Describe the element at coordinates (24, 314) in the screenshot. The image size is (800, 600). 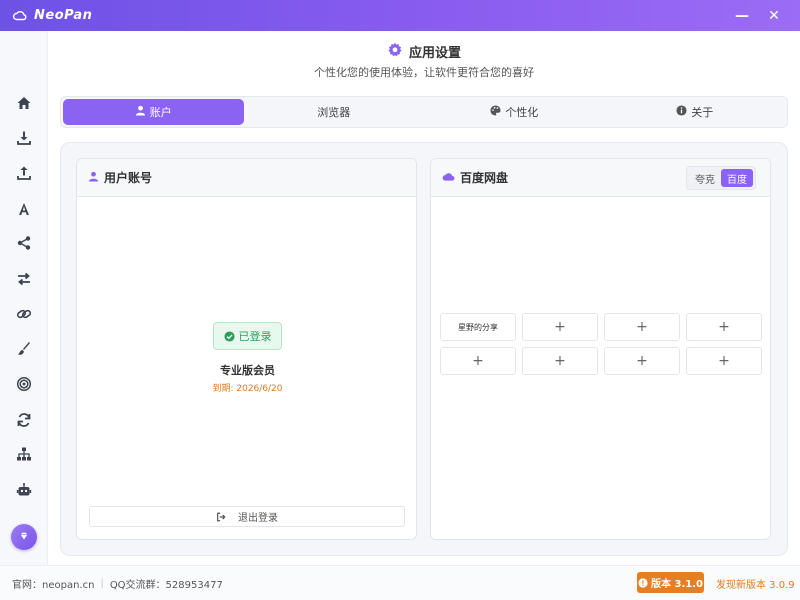
I see `link-icon` at that location.